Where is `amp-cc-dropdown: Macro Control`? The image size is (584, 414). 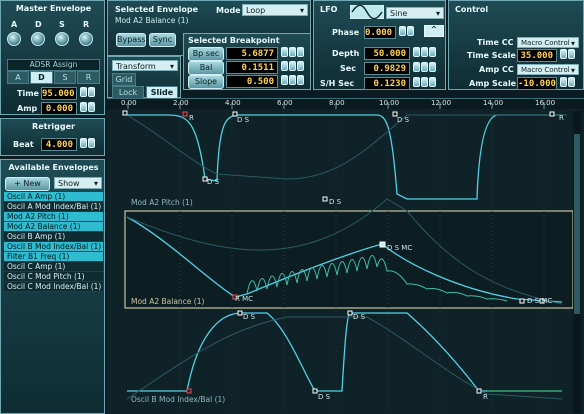
amp-cc-dropdown: Macro Control is located at coordinates (548, 70).